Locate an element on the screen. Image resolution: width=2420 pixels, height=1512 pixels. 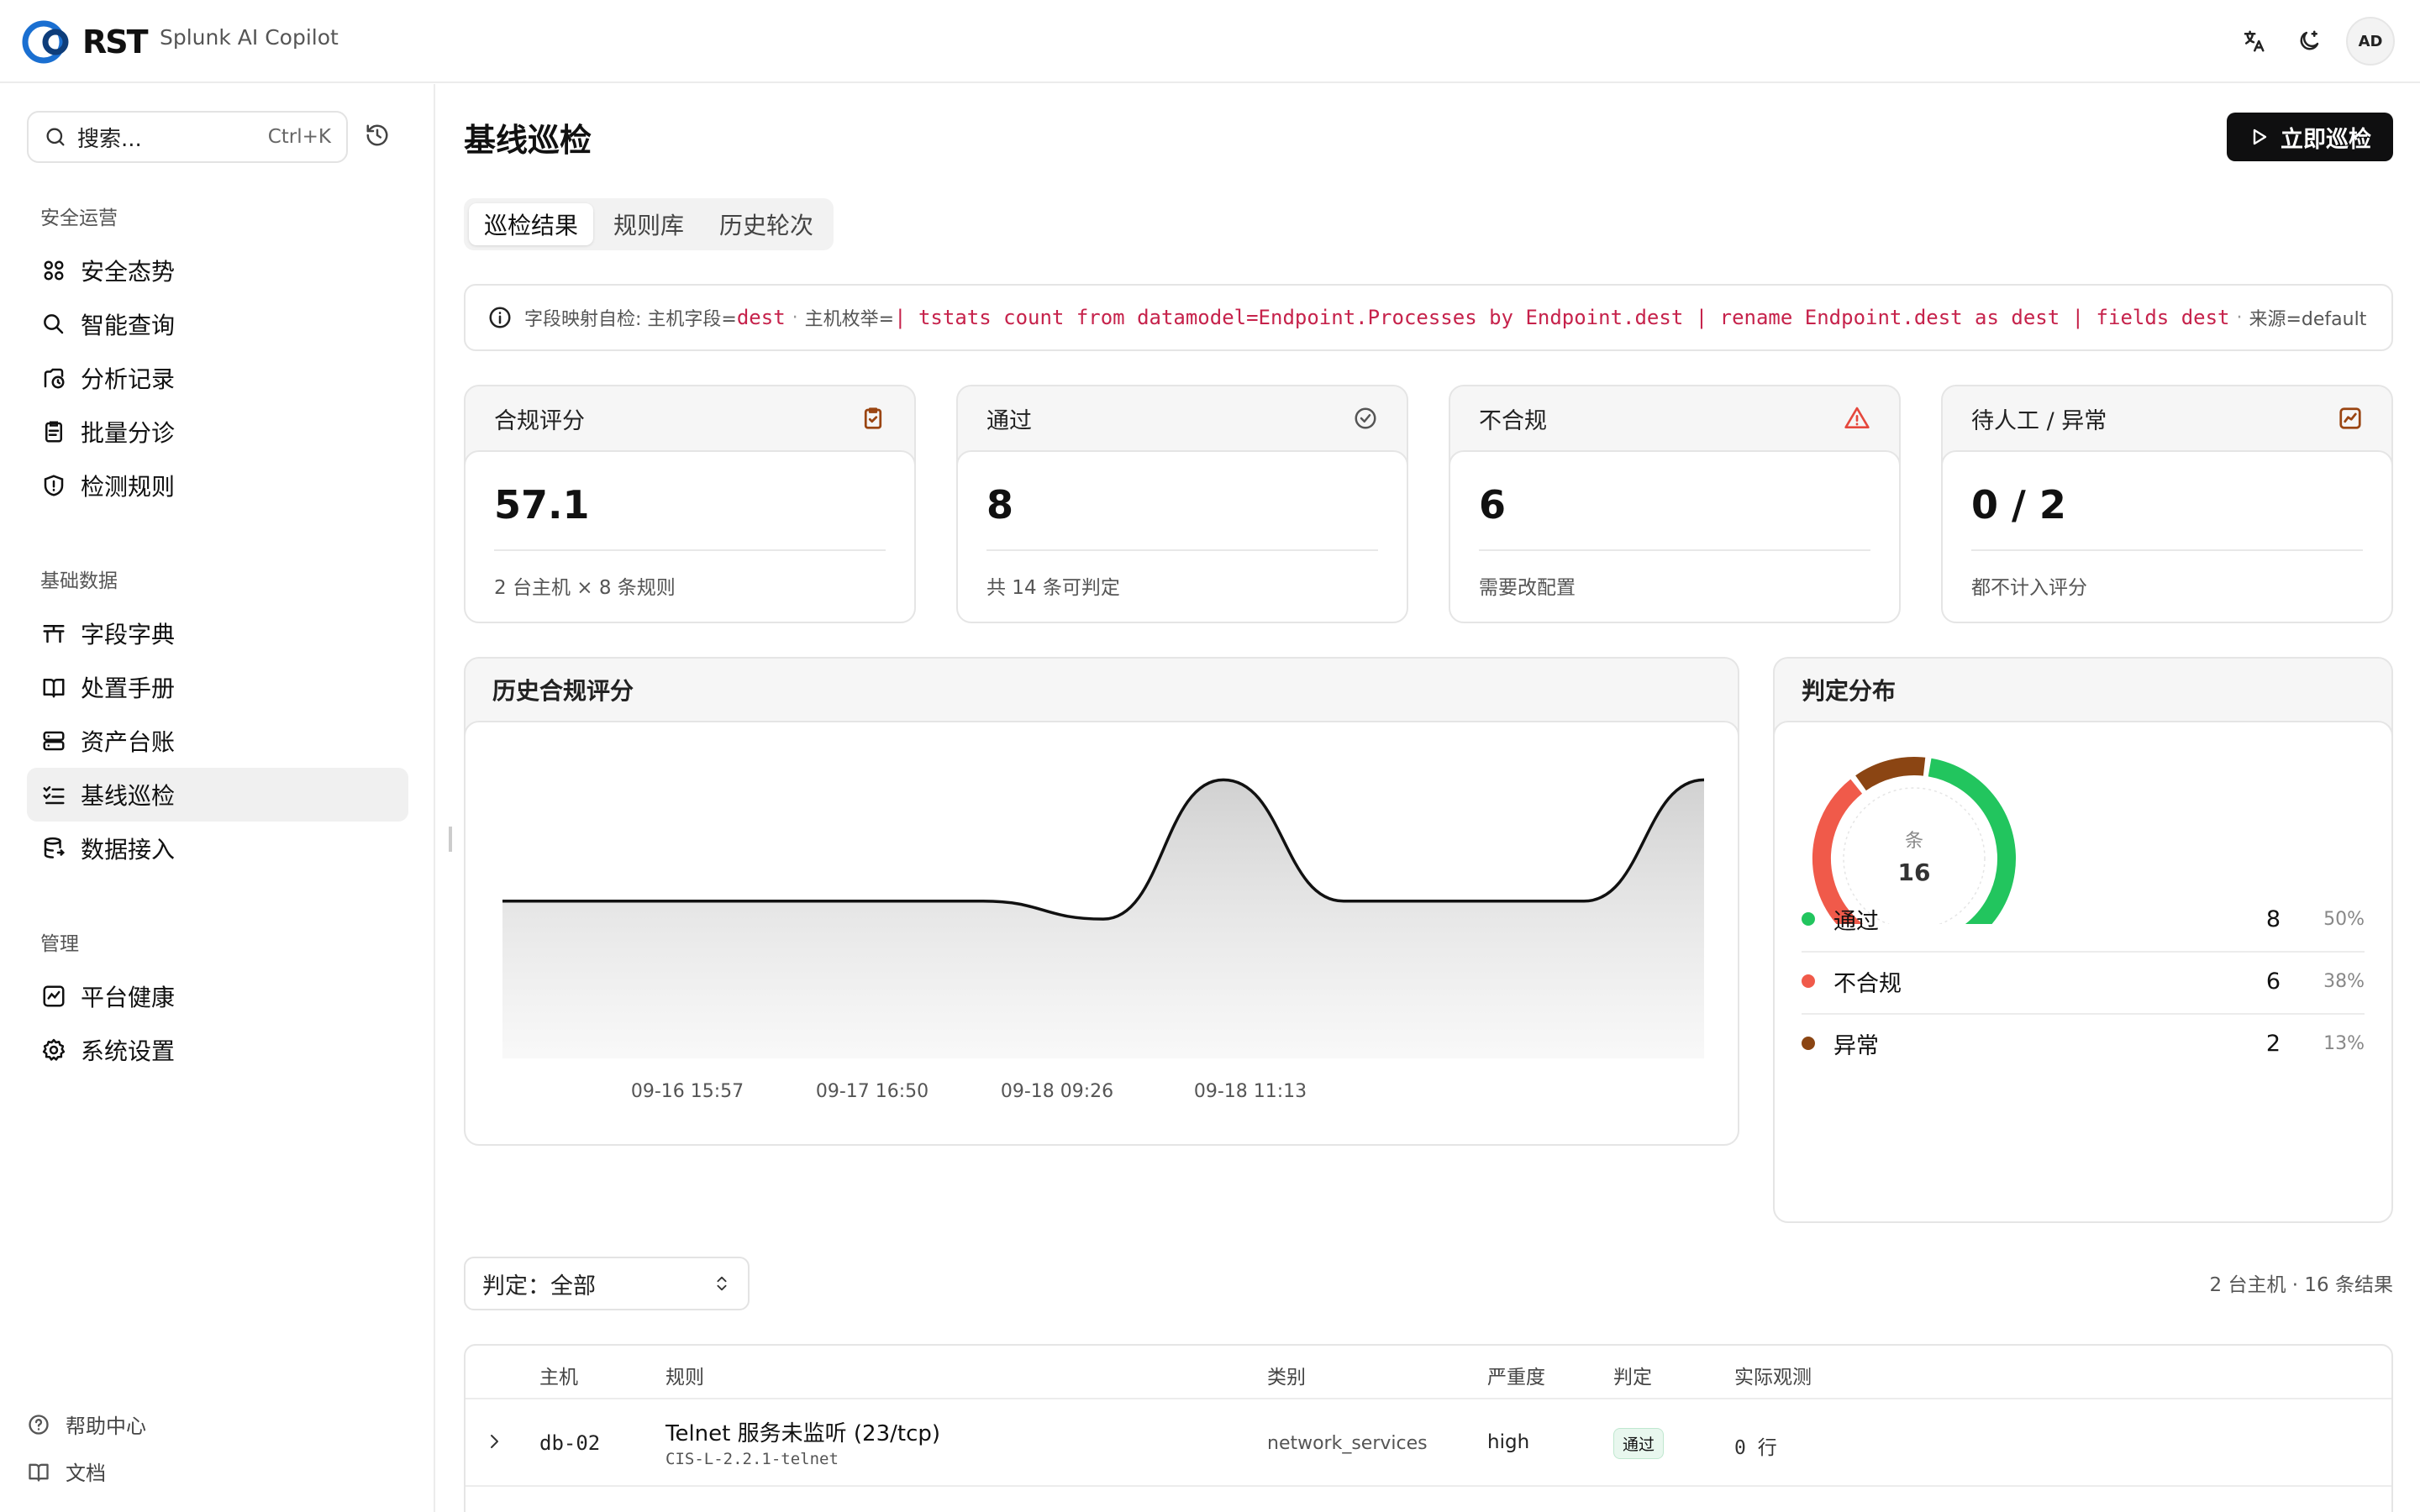
run-inspection-button: 立即巡检 is located at coordinates (2310, 137).